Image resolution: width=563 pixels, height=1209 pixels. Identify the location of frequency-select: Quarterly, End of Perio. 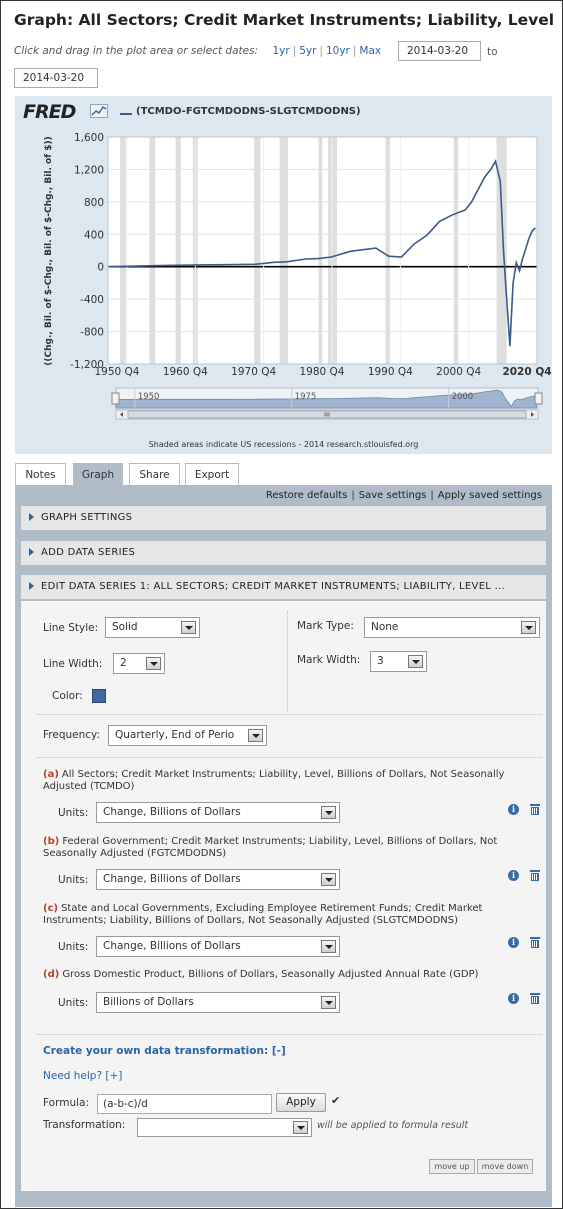
(187, 735).